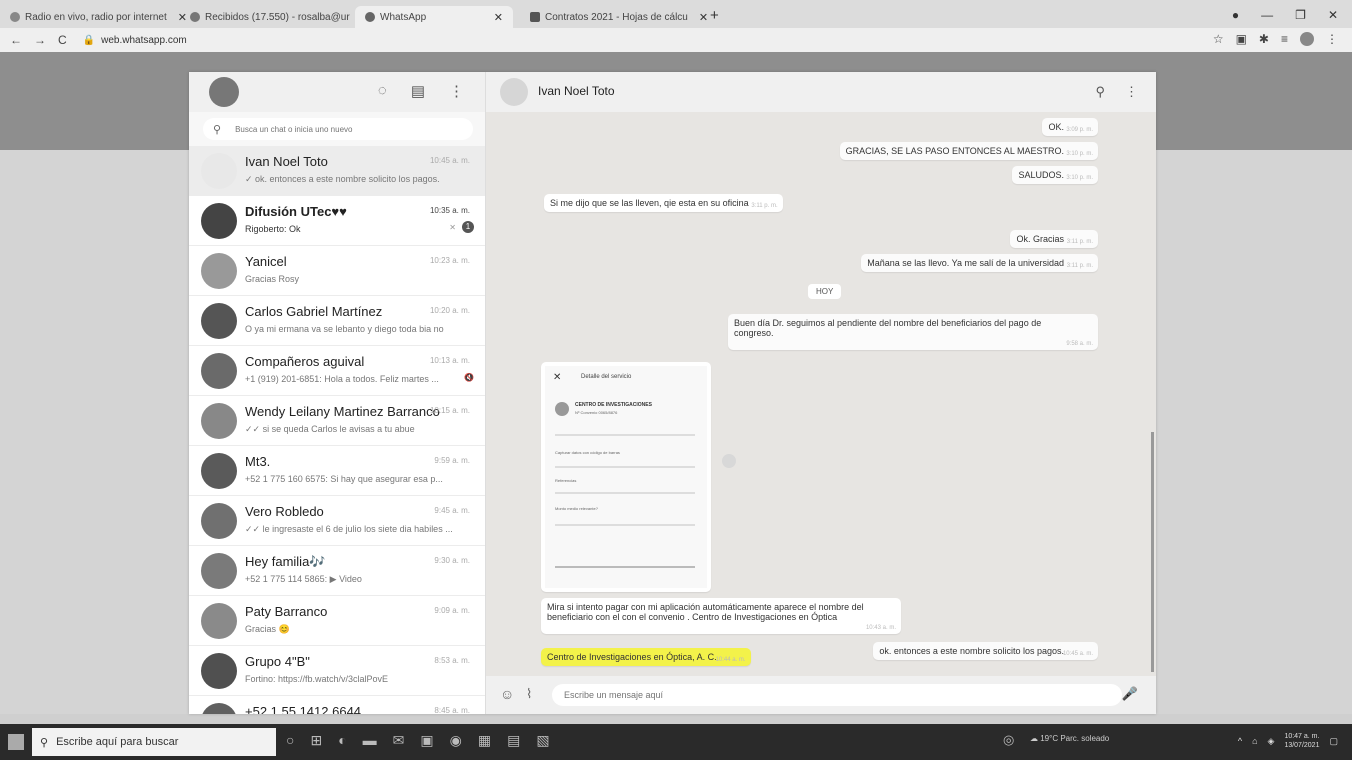 This screenshot has height=760, width=1352. I want to click on chat-search: ⚲, so click(337, 129).